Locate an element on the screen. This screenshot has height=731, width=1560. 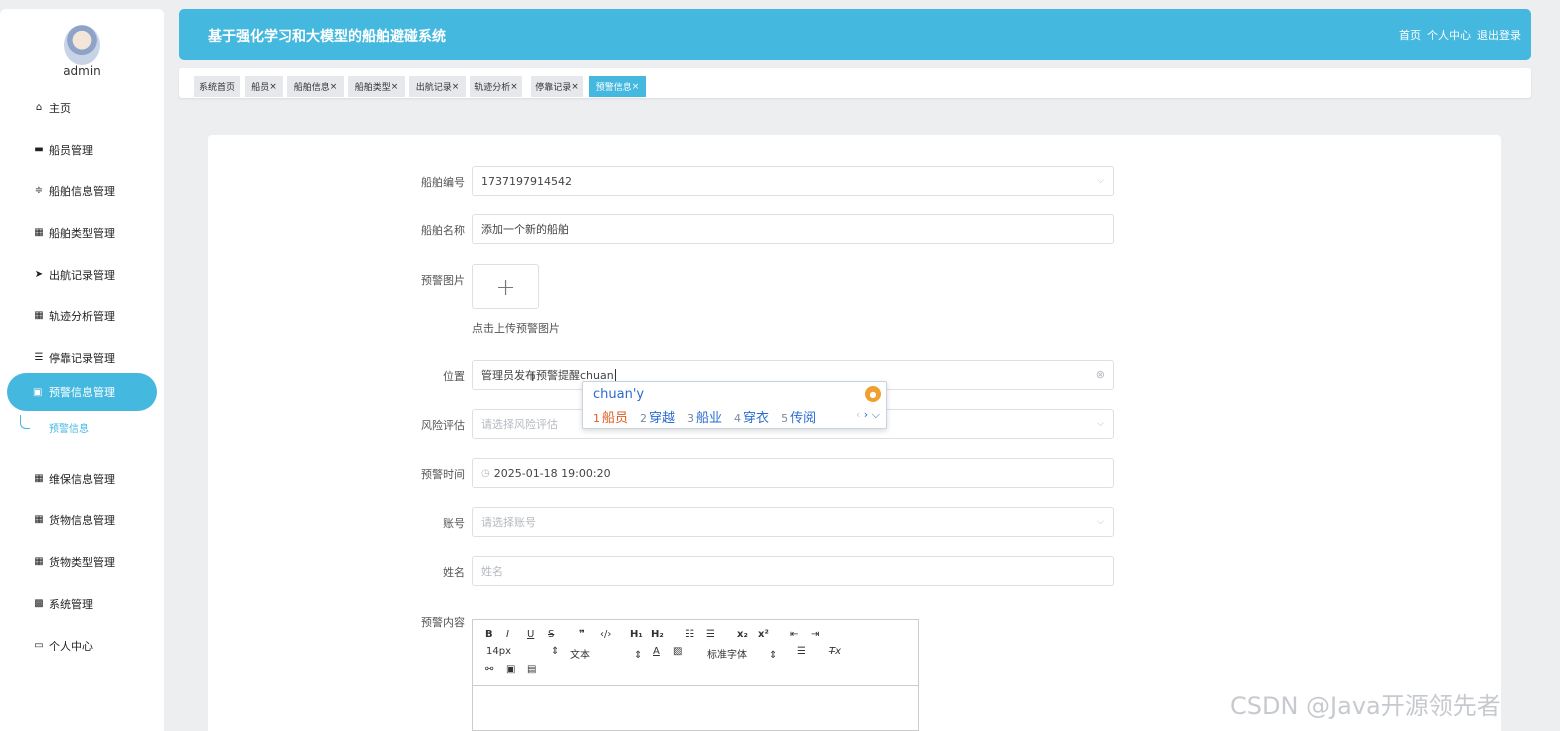
ime-candidate: 1 船员 is located at coordinates (610, 416).